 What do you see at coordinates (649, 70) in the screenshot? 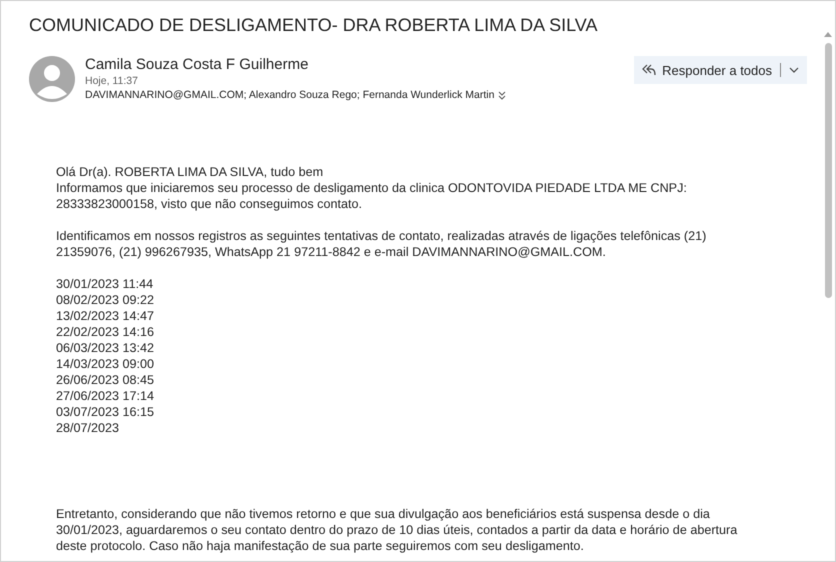
I see `reply-all-icon` at bounding box center [649, 70].